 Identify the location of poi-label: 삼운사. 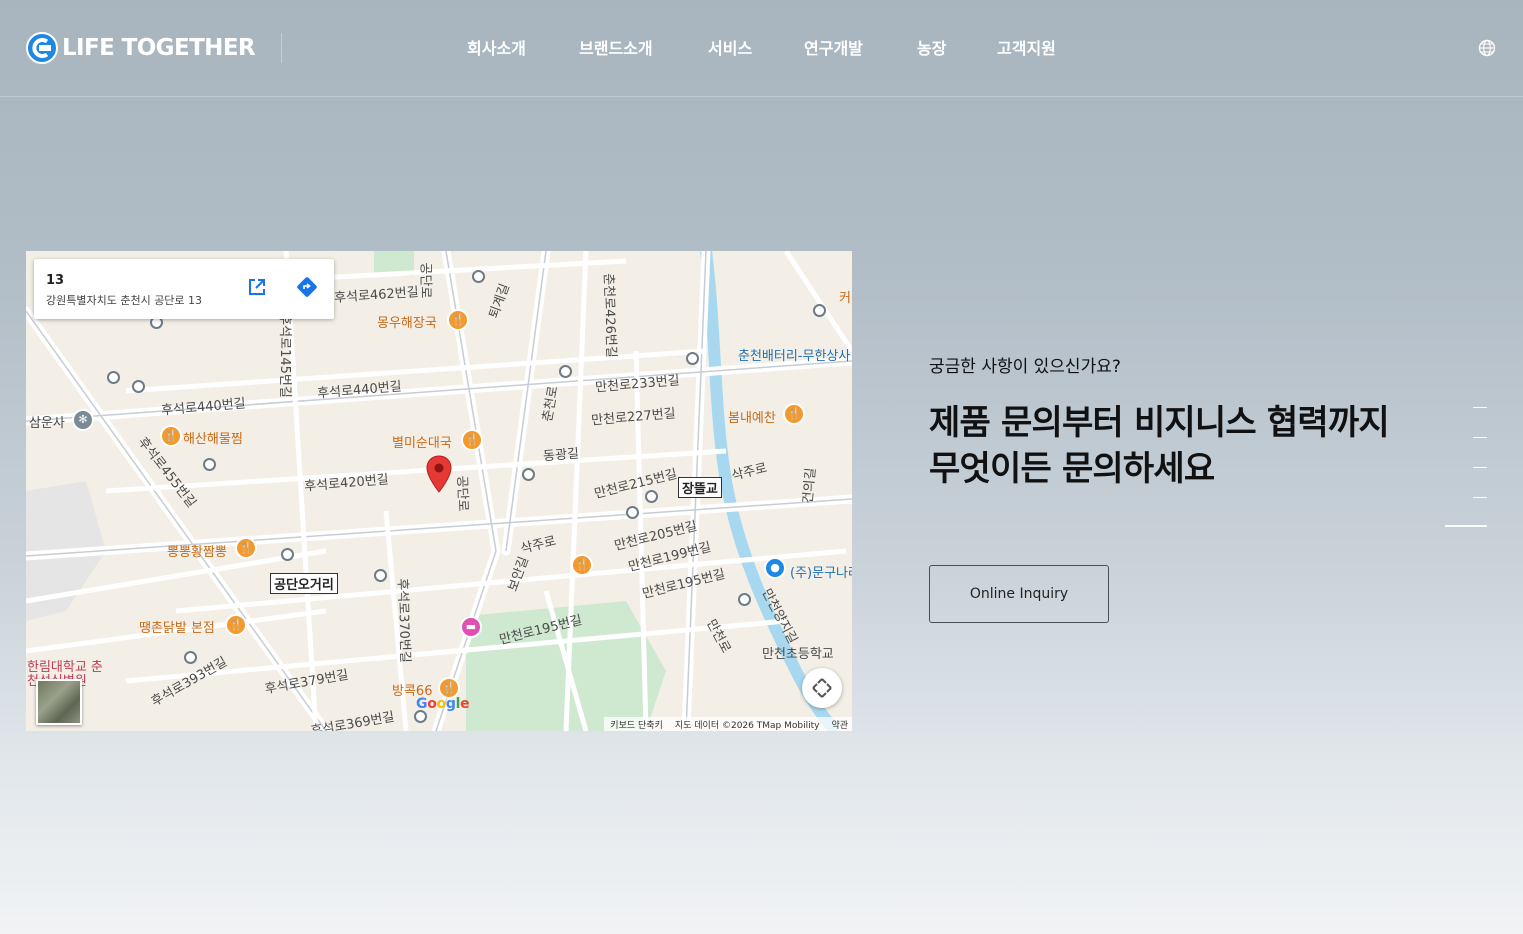
(47, 421).